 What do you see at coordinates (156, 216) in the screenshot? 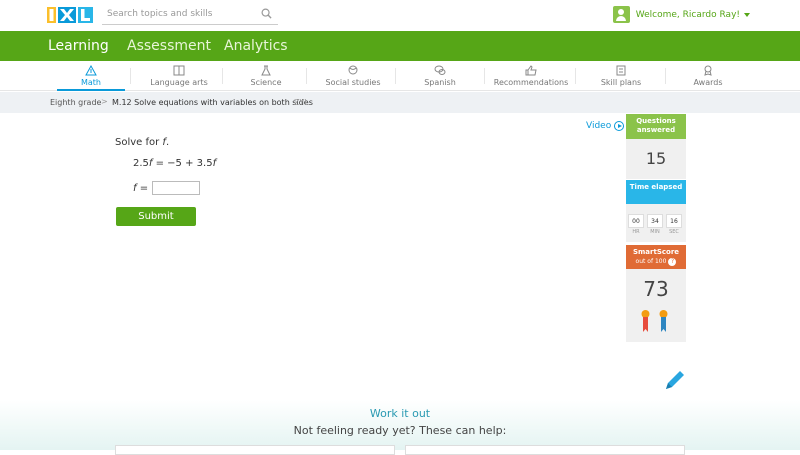
I see `submit-button: Submit` at bounding box center [156, 216].